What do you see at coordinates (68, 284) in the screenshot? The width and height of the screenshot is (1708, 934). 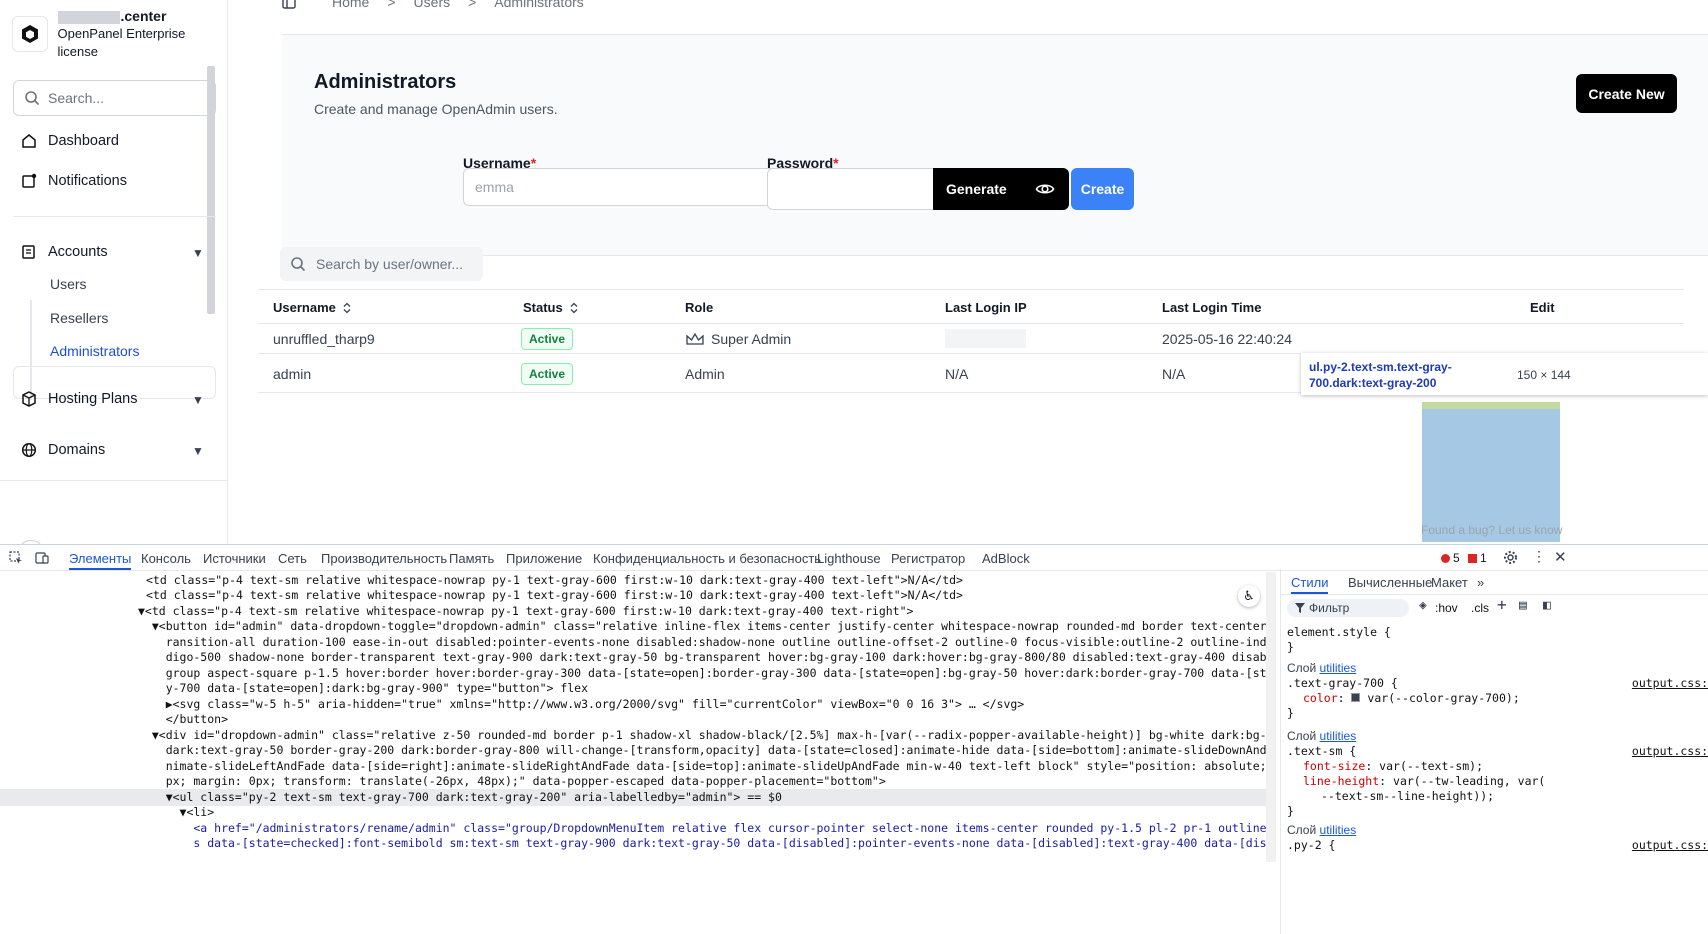 I see `sidebar-subitem-users: Users` at bounding box center [68, 284].